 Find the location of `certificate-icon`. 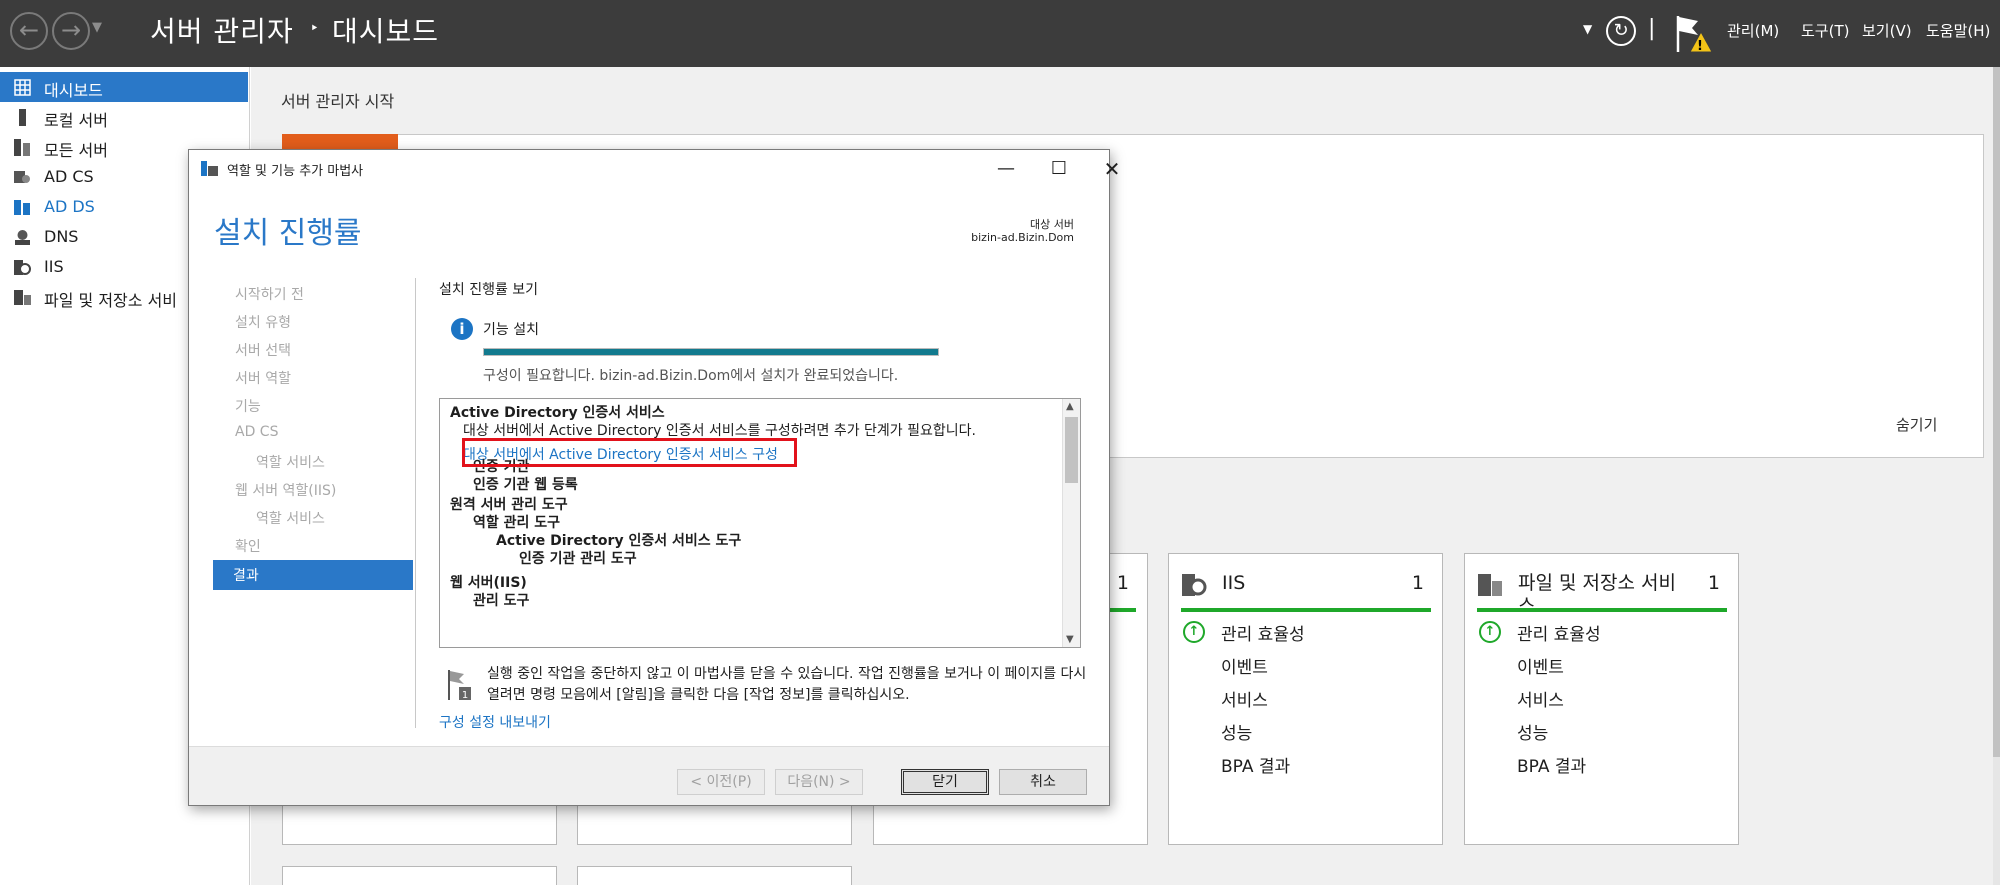

certificate-icon is located at coordinates (22, 177).